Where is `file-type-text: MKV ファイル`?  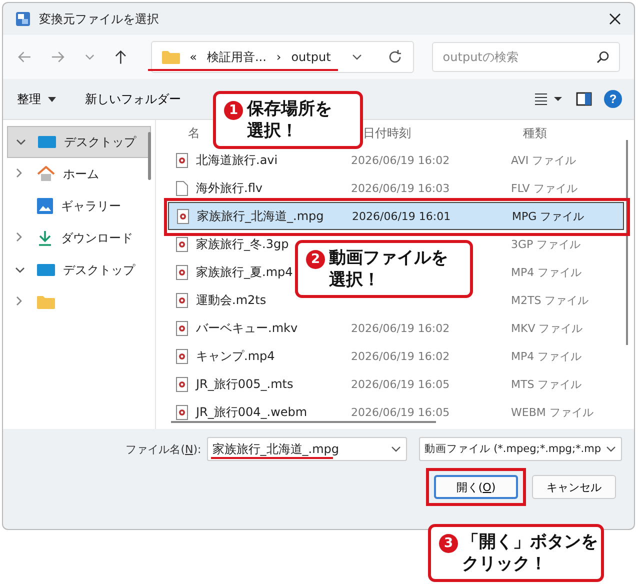
file-type-text: MKV ファイル is located at coordinates (547, 328).